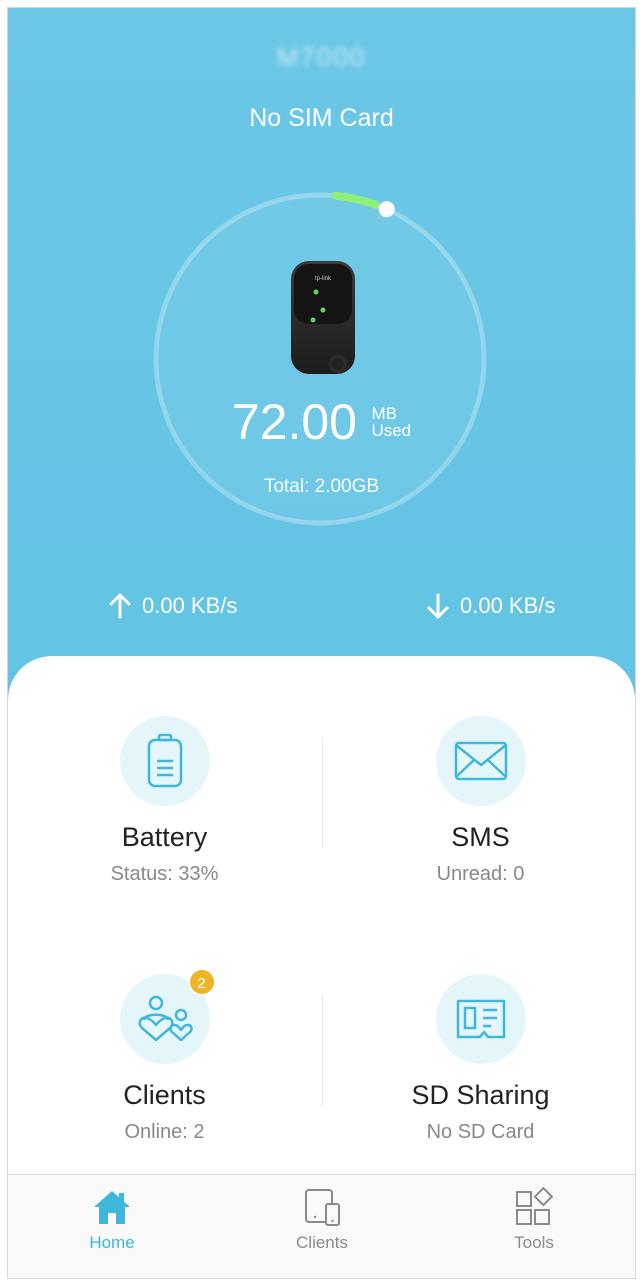 This screenshot has width=640, height=1282. I want to click on sd-card-icon, so click(480, 1019).